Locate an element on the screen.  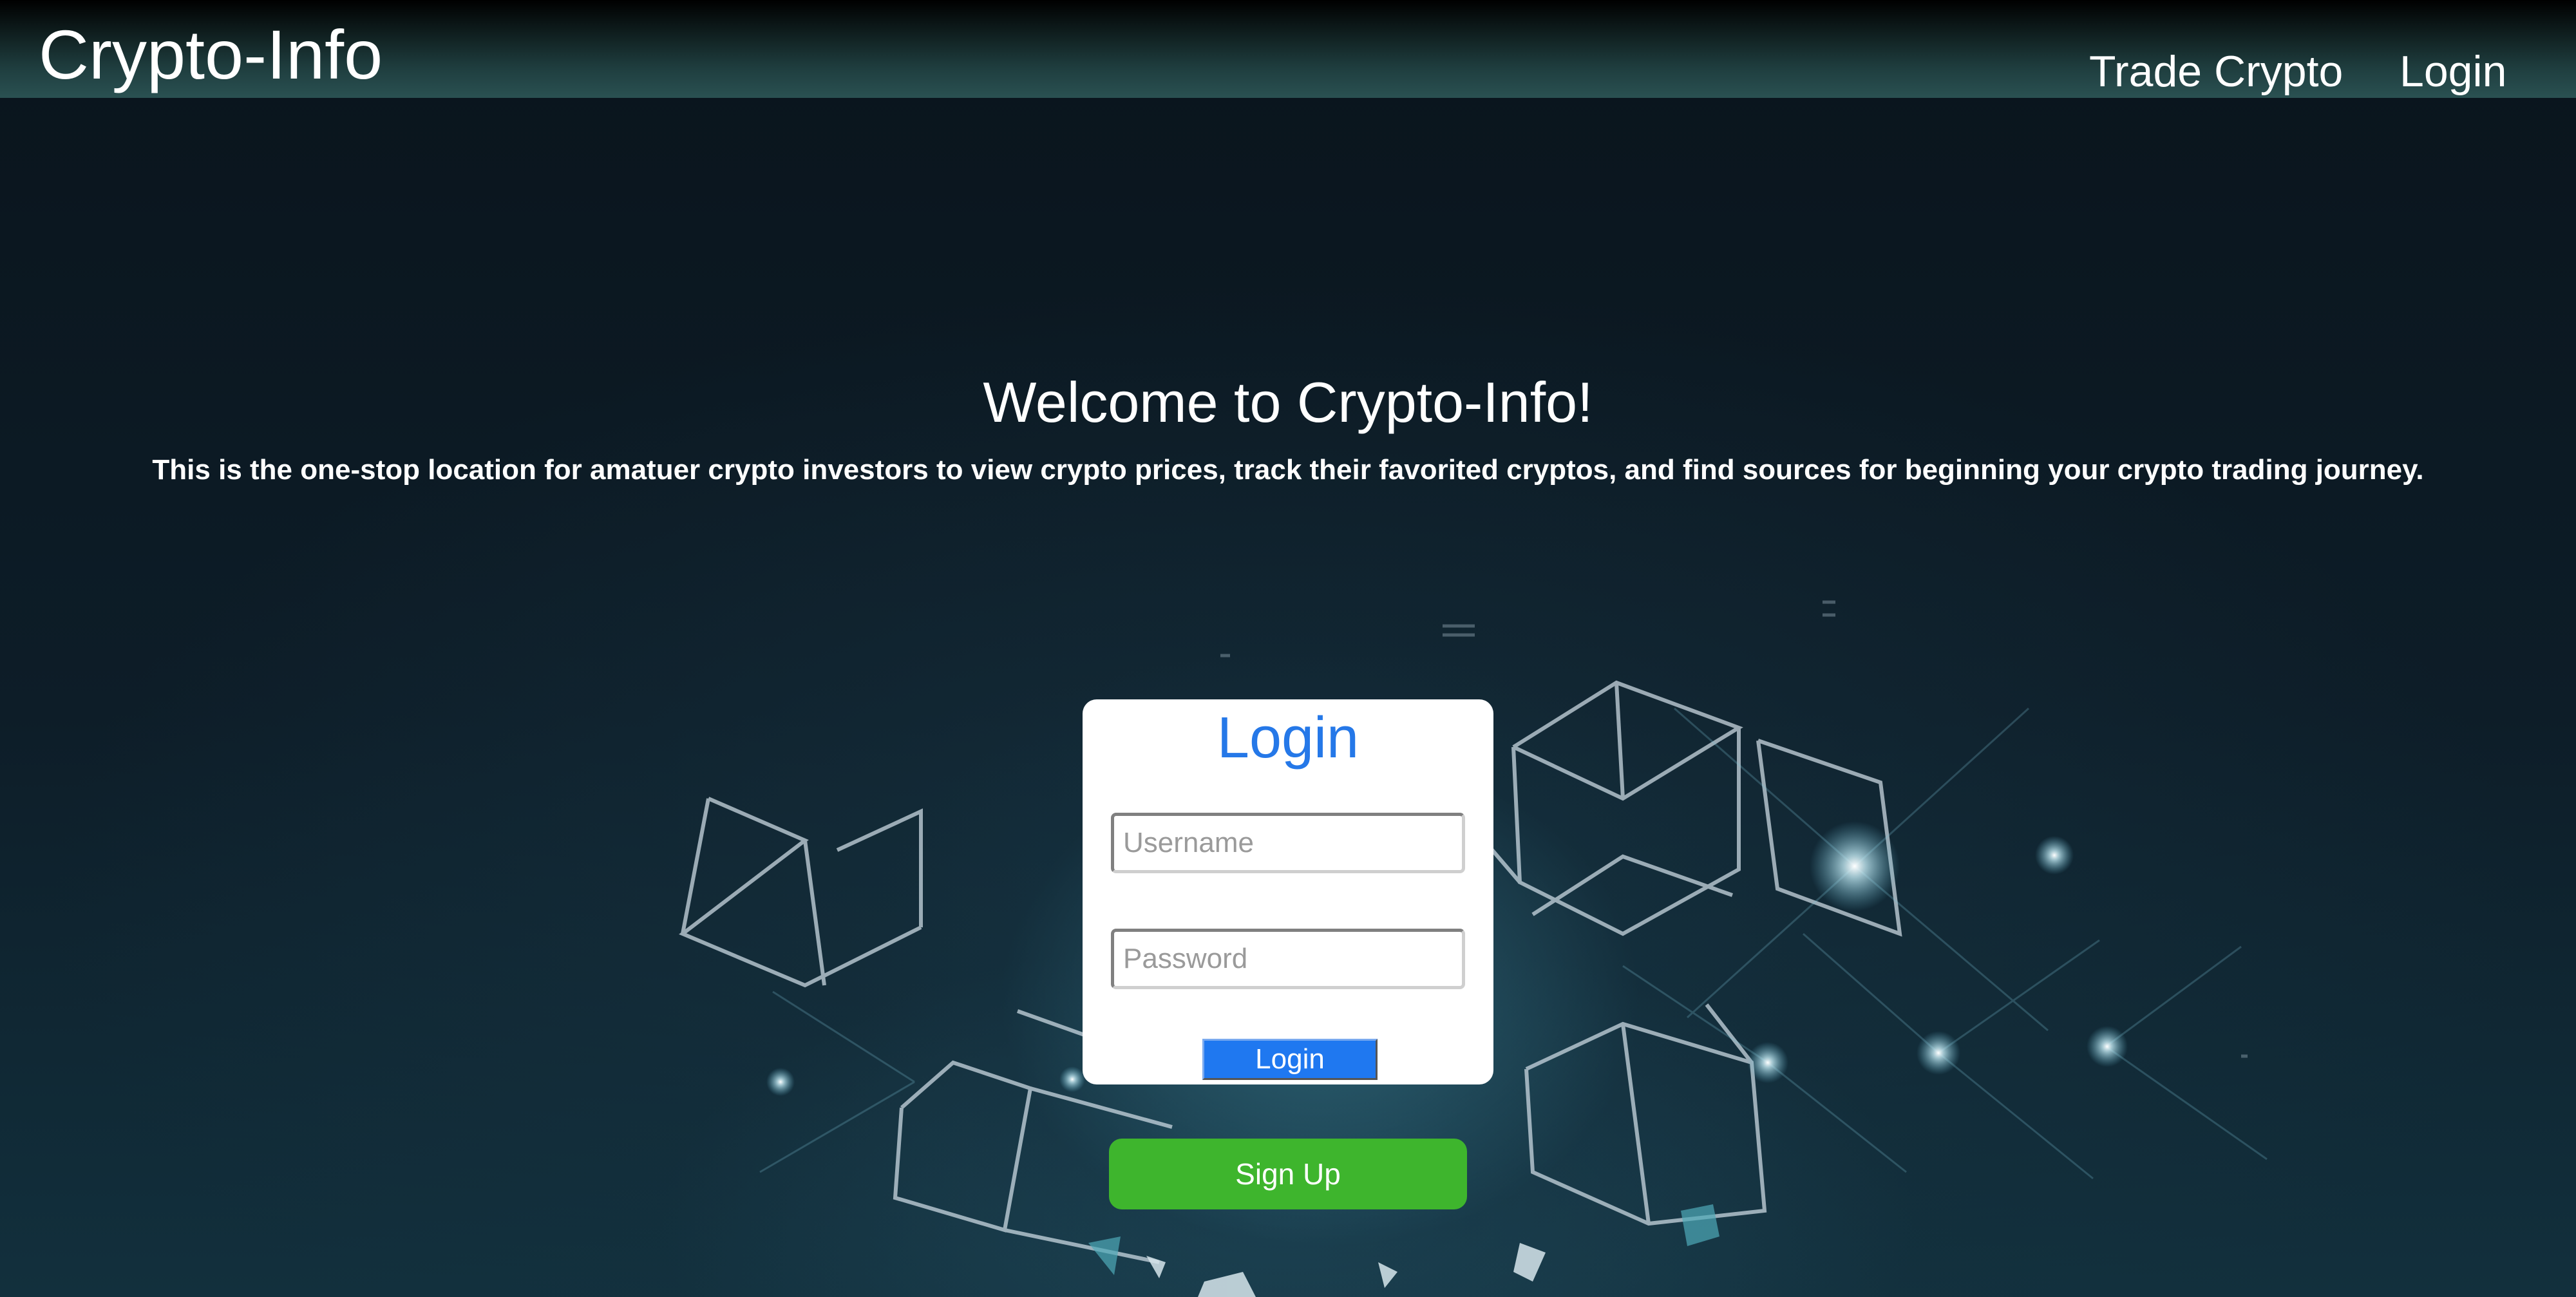
signup-button: Sign Up is located at coordinates (1288, 1174).